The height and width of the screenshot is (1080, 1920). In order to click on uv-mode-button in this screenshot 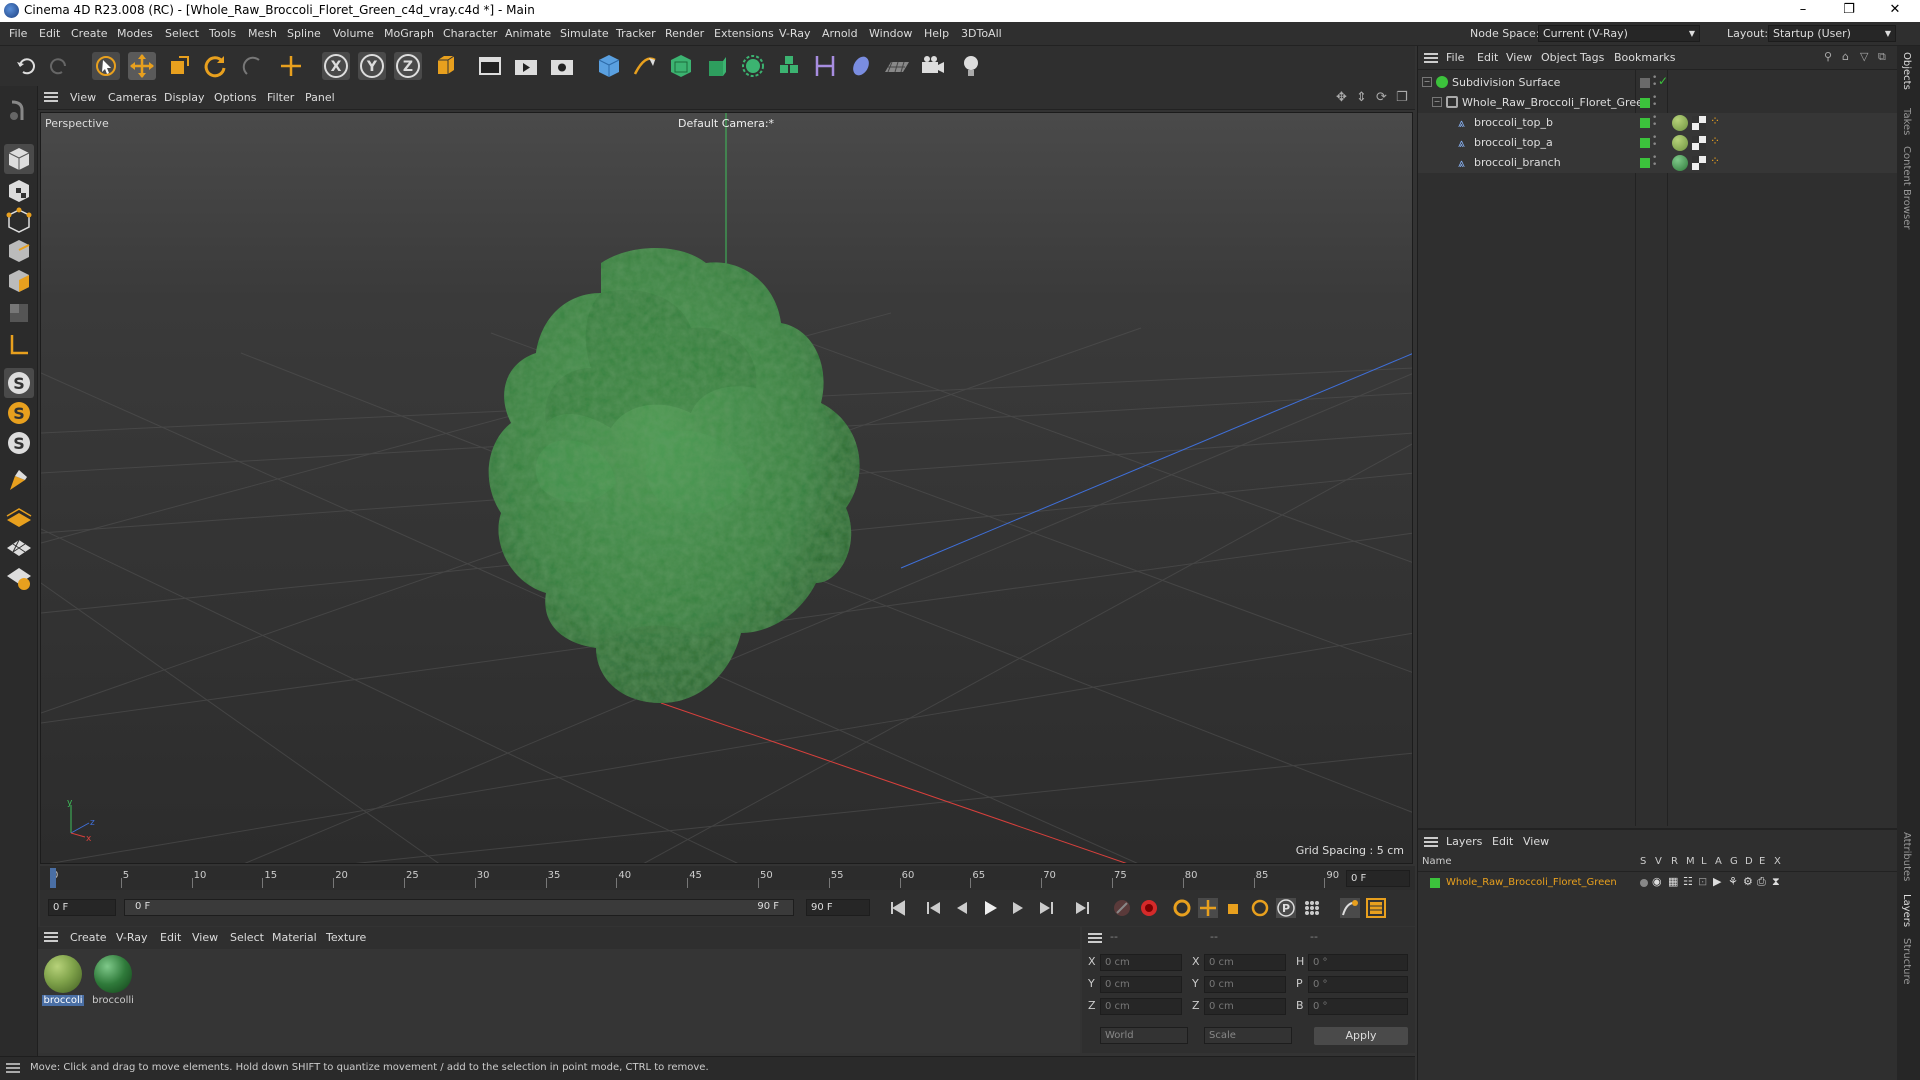, I will do `click(19, 313)`.